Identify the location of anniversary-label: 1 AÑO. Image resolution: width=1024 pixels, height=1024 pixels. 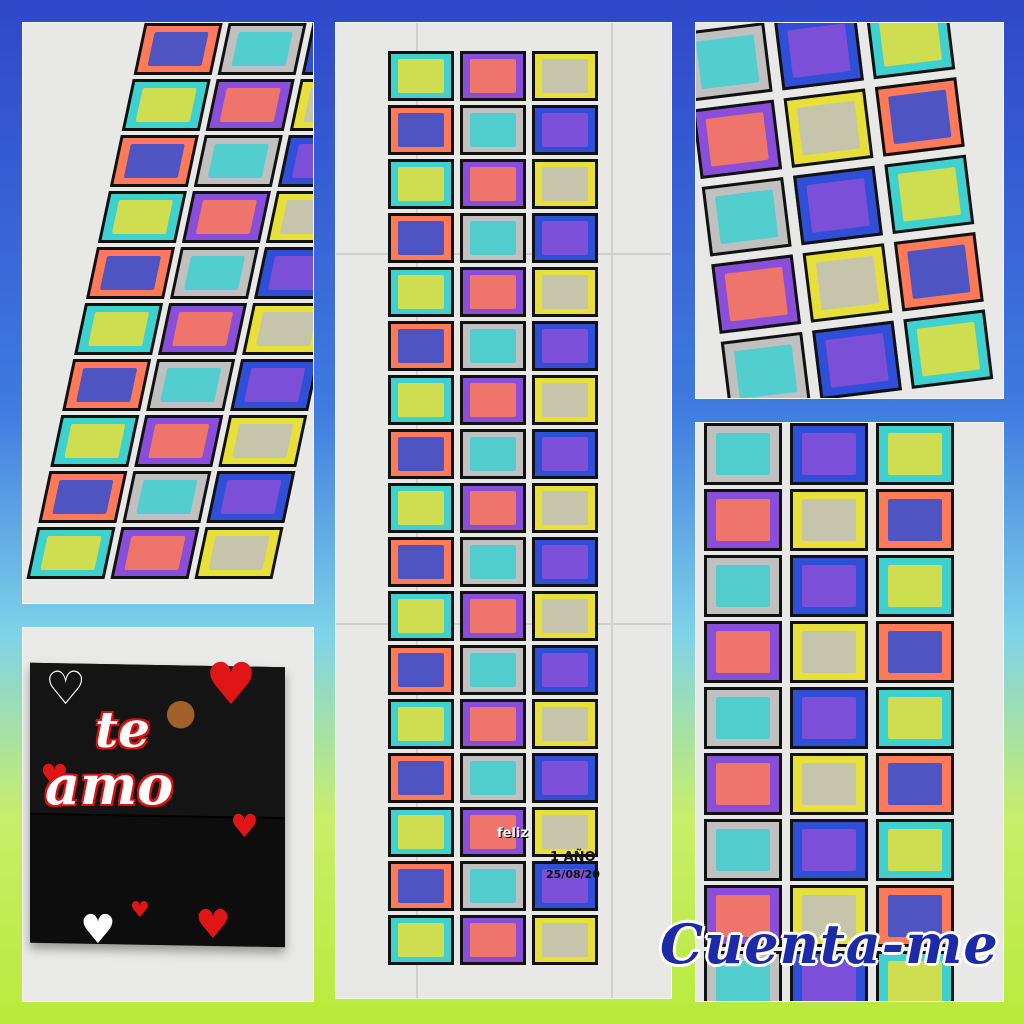
(573, 857).